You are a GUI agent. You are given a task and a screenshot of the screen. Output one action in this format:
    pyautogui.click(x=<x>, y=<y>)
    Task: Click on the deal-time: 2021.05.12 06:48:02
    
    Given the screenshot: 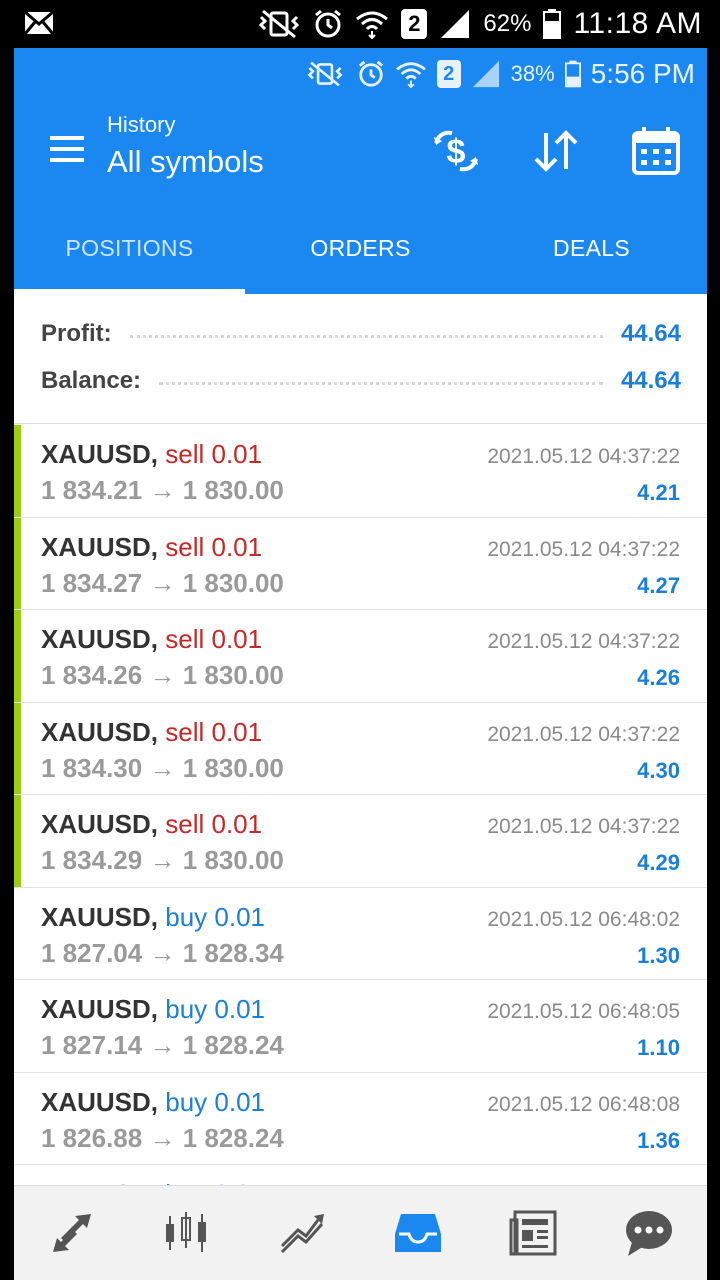 What is the action you would take?
    pyautogui.click(x=583, y=919)
    